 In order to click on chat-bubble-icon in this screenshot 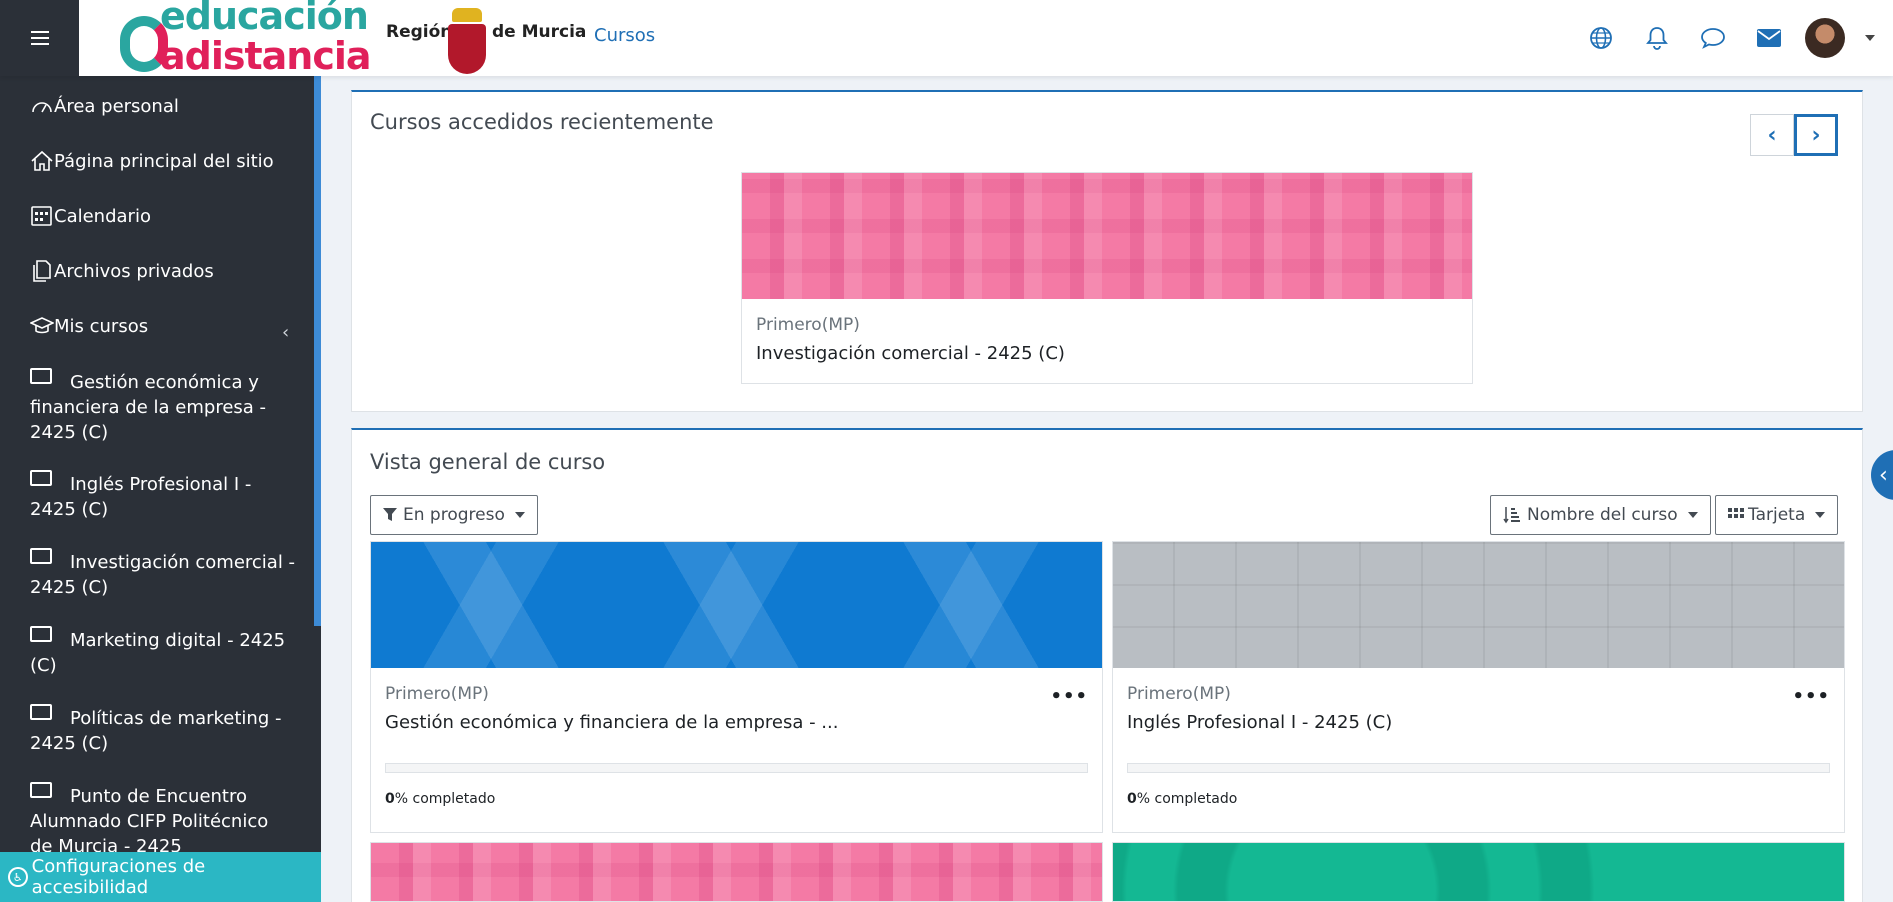, I will do `click(1713, 38)`.